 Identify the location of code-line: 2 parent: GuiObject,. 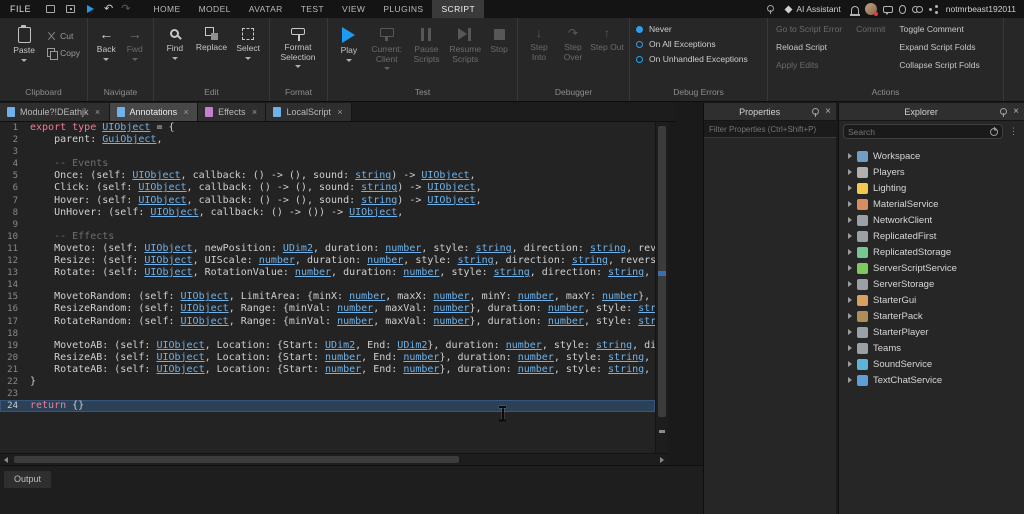
(327, 140).